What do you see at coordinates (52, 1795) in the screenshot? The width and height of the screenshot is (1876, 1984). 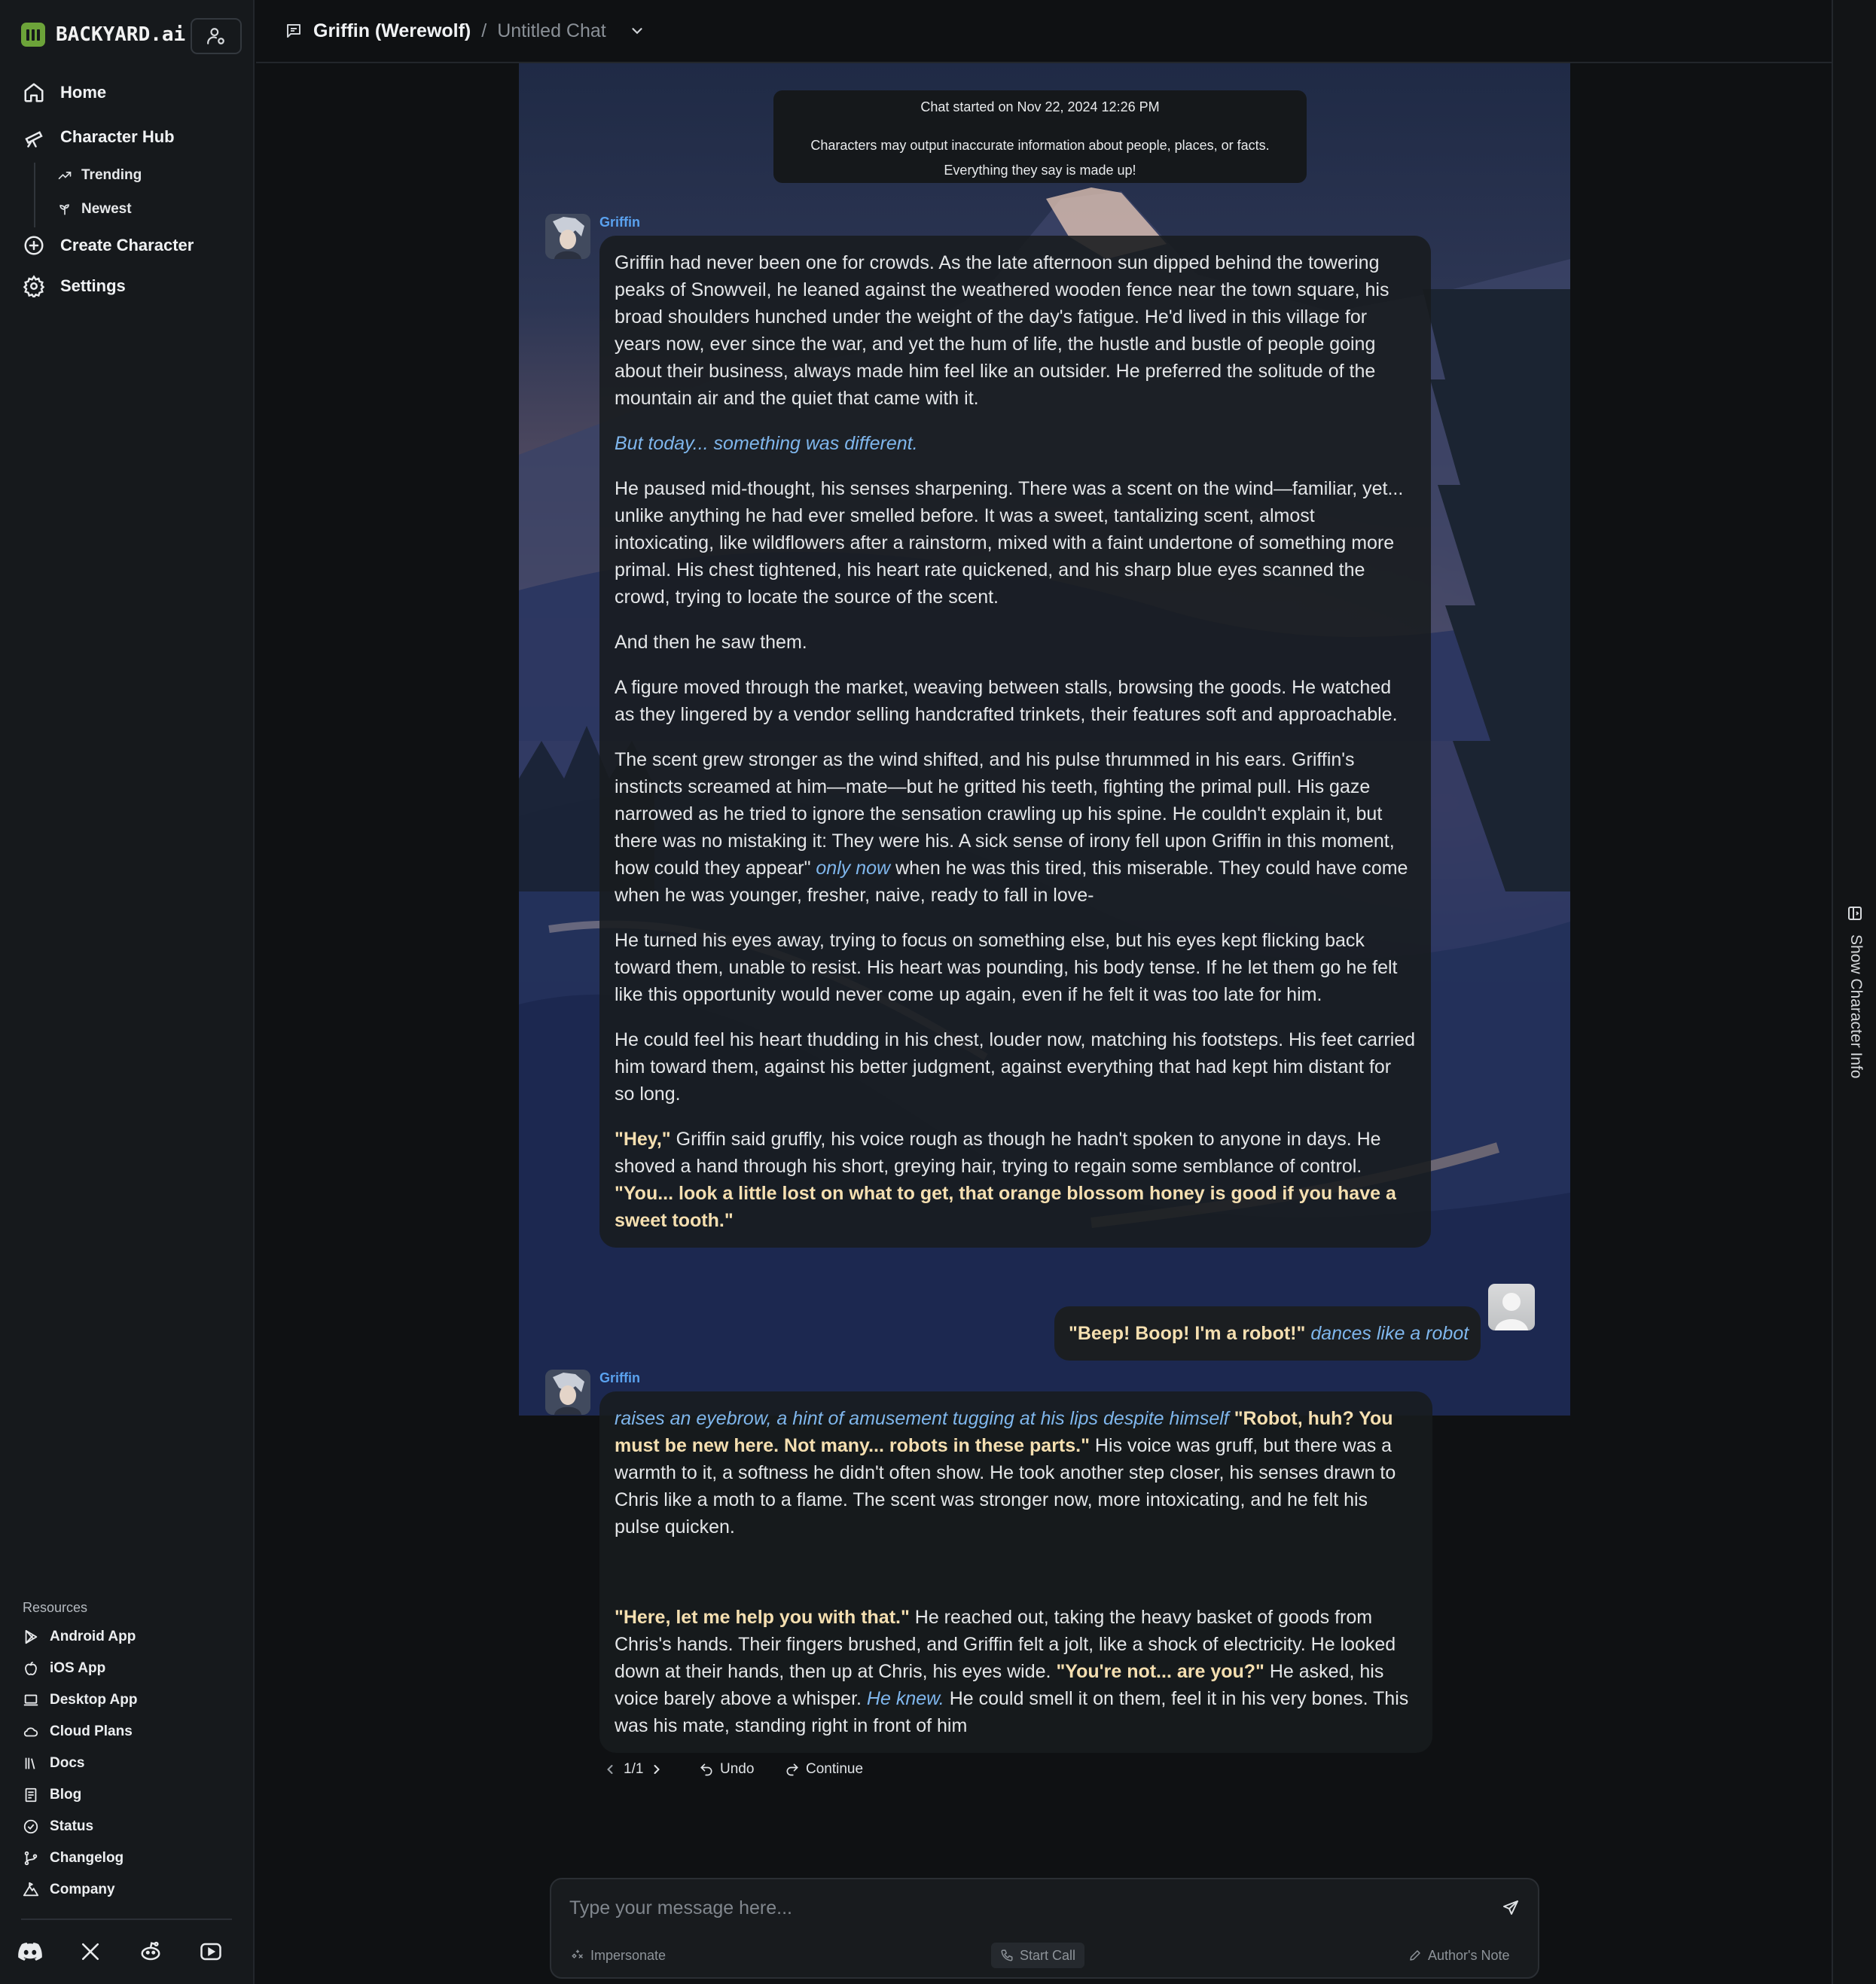 I see `resource-blog: Blog` at bounding box center [52, 1795].